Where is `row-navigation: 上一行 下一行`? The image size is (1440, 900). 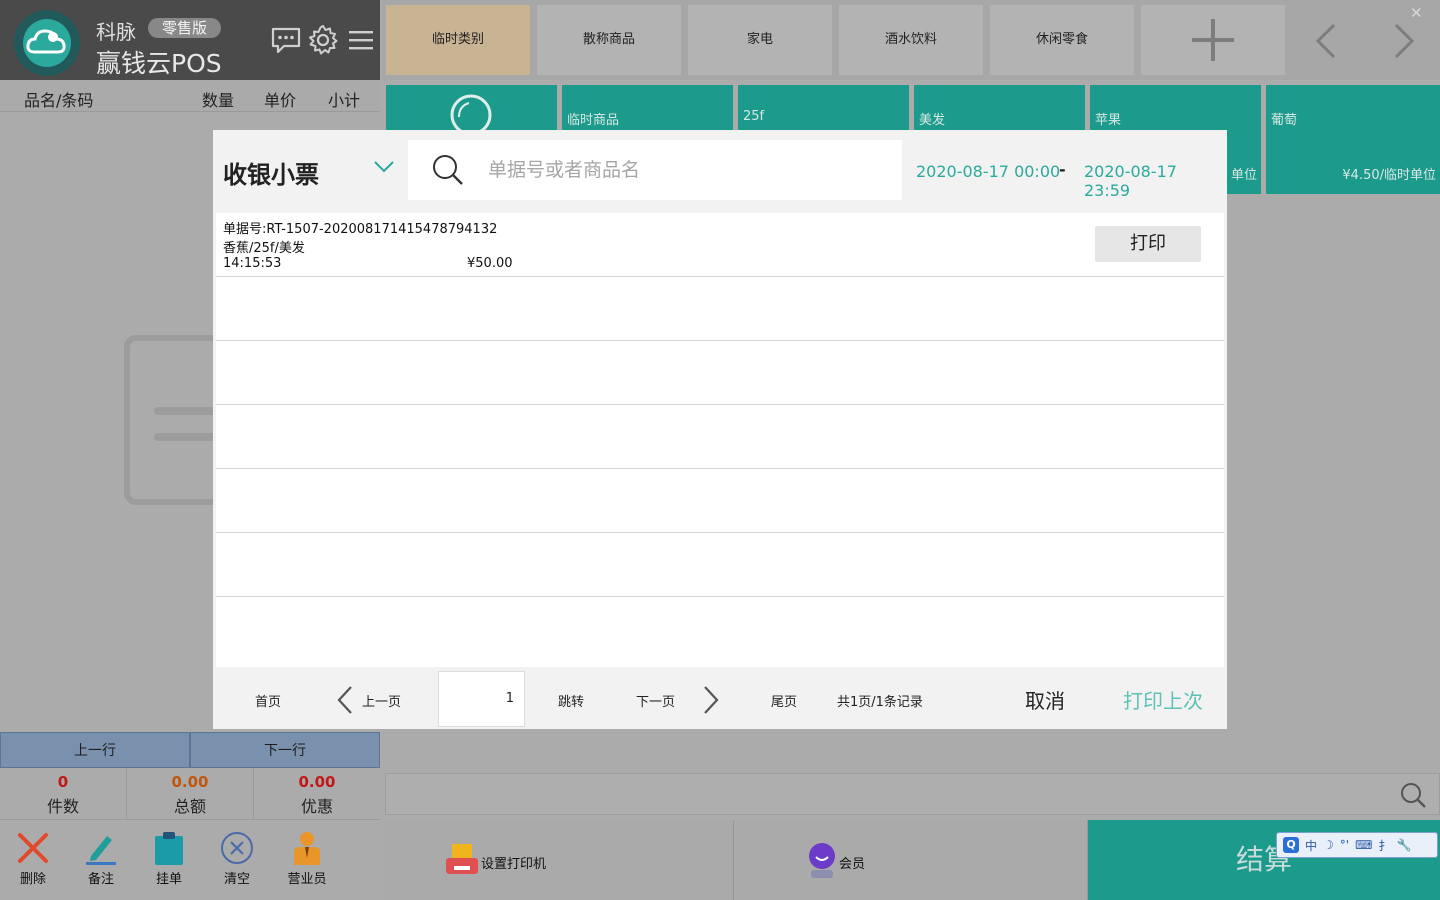
row-navigation: 上一行 下一行 is located at coordinates (190, 750).